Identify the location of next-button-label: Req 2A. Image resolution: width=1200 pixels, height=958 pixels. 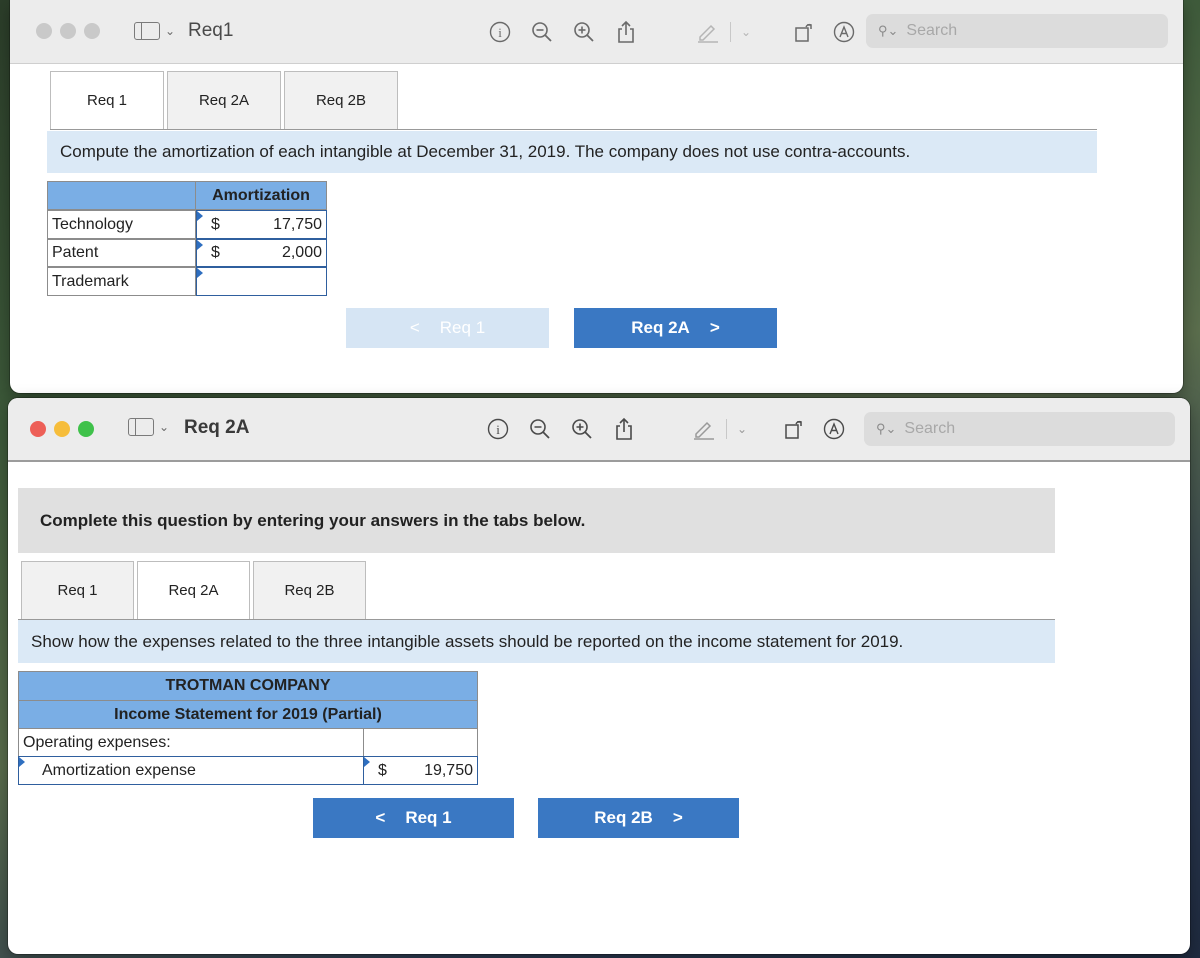
(660, 327).